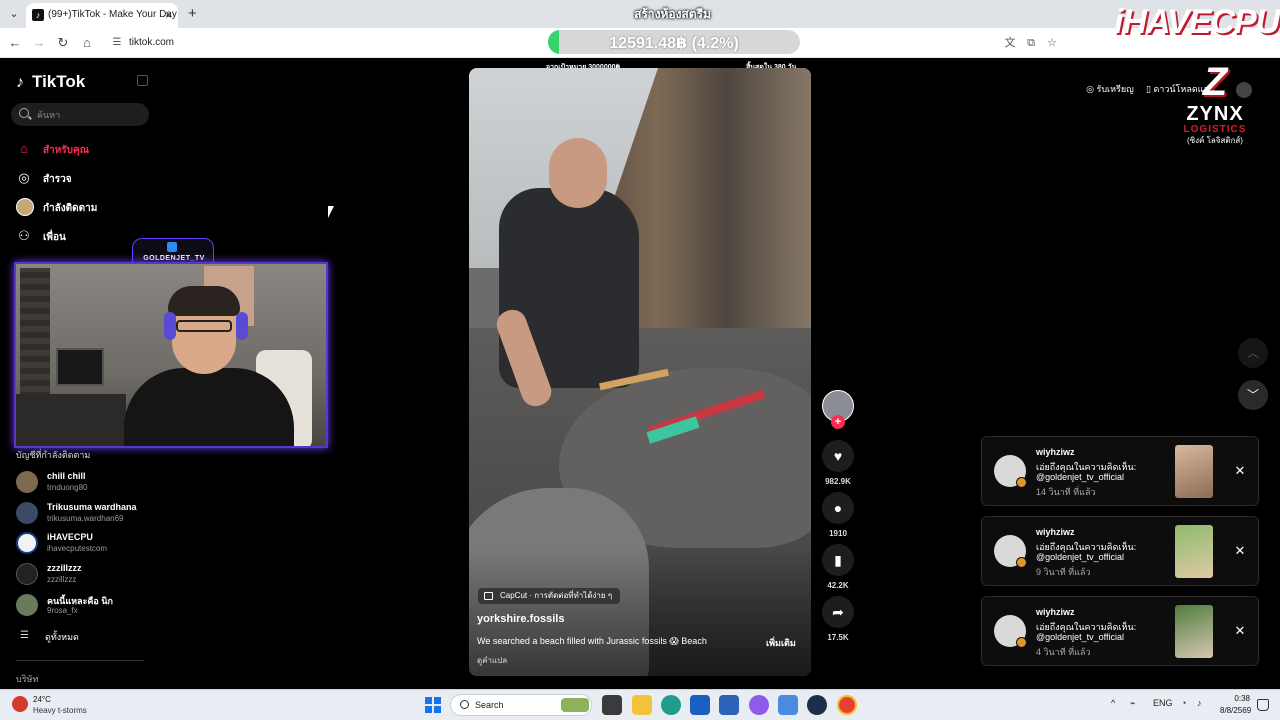 This screenshot has height=720, width=1280. Describe the element at coordinates (671, 705) in the screenshot. I see `edge-icon` at that location.